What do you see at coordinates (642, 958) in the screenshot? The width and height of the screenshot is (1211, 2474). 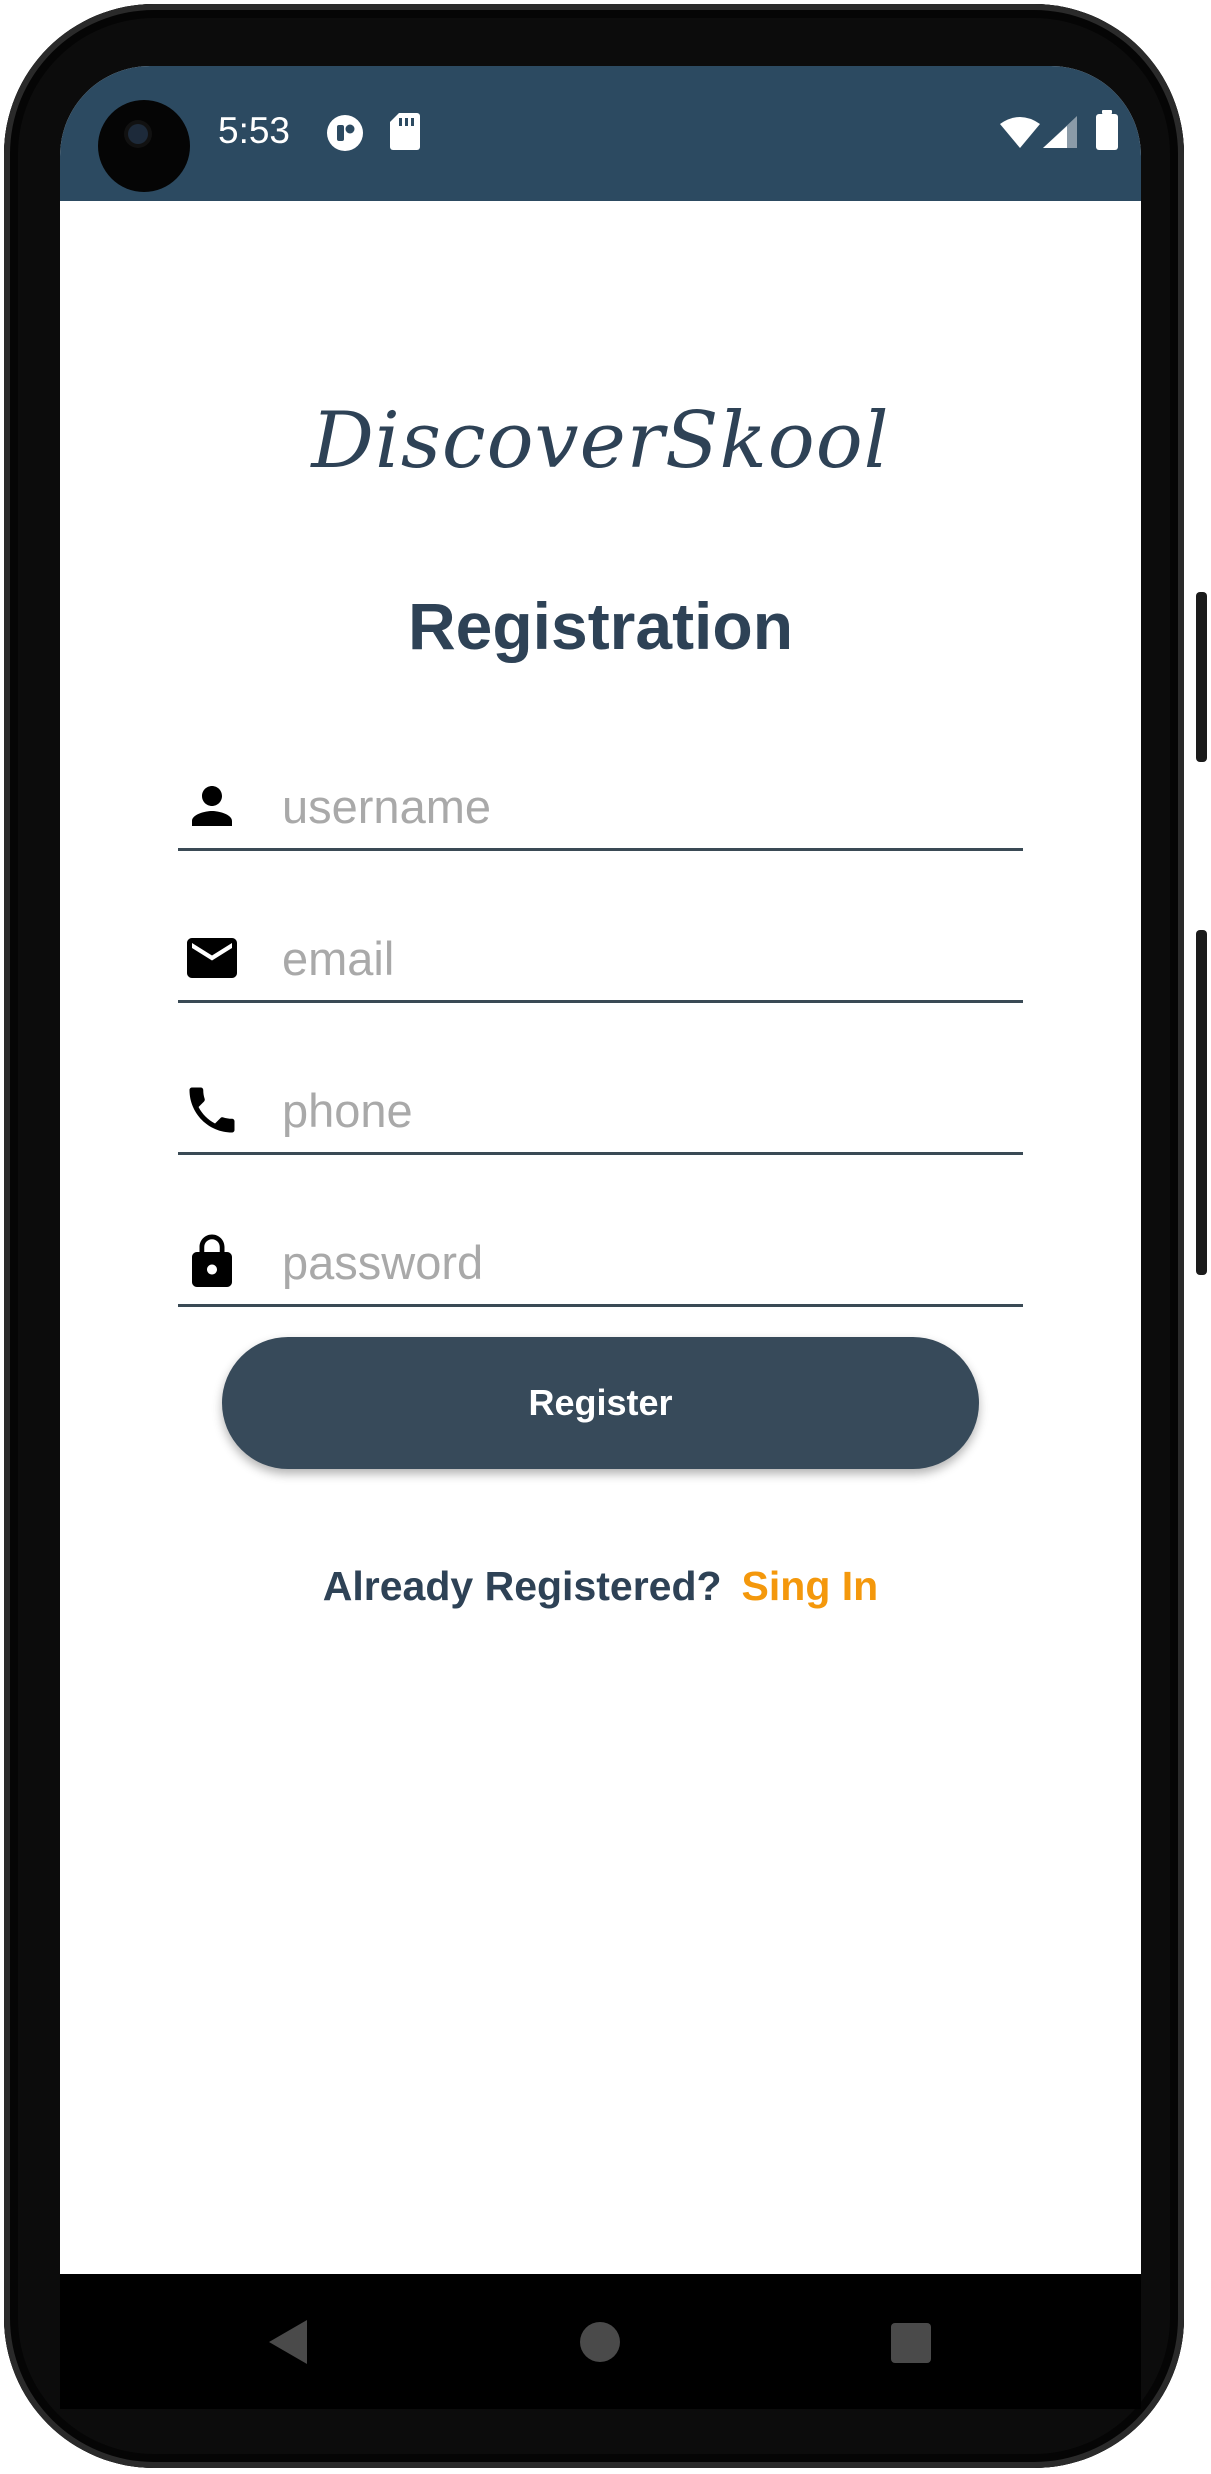 I see `email-input` at bounding box center [642, 958].